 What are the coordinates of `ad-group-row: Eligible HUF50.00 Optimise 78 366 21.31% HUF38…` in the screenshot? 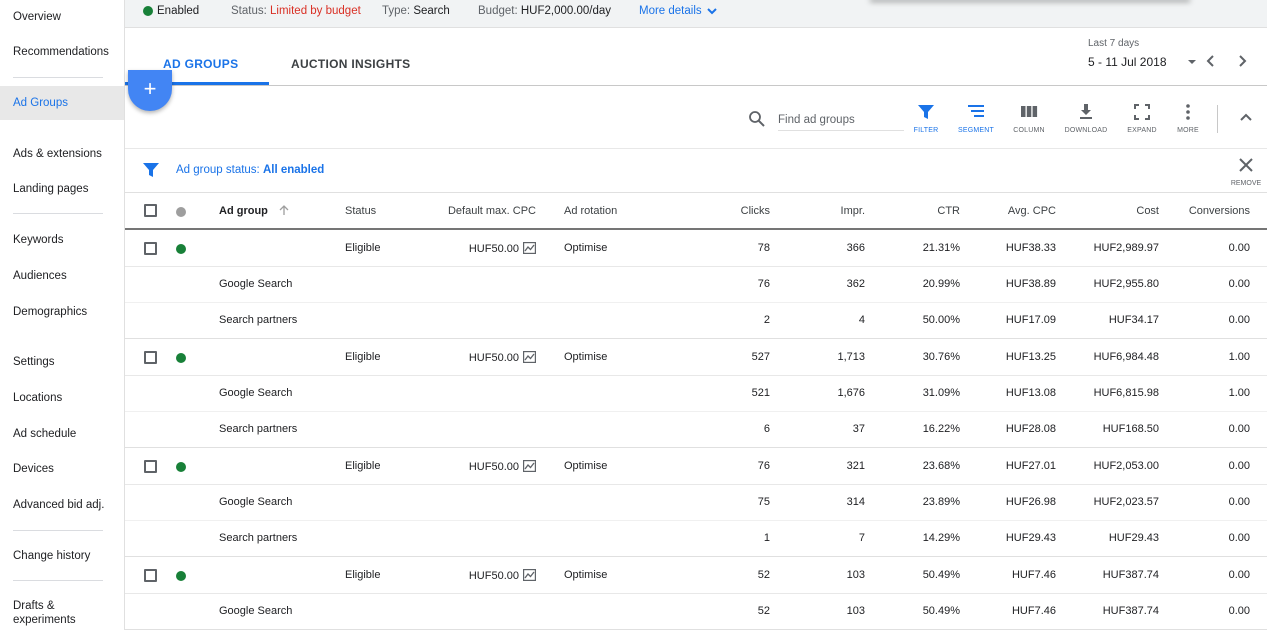 It's located at (696, 248).